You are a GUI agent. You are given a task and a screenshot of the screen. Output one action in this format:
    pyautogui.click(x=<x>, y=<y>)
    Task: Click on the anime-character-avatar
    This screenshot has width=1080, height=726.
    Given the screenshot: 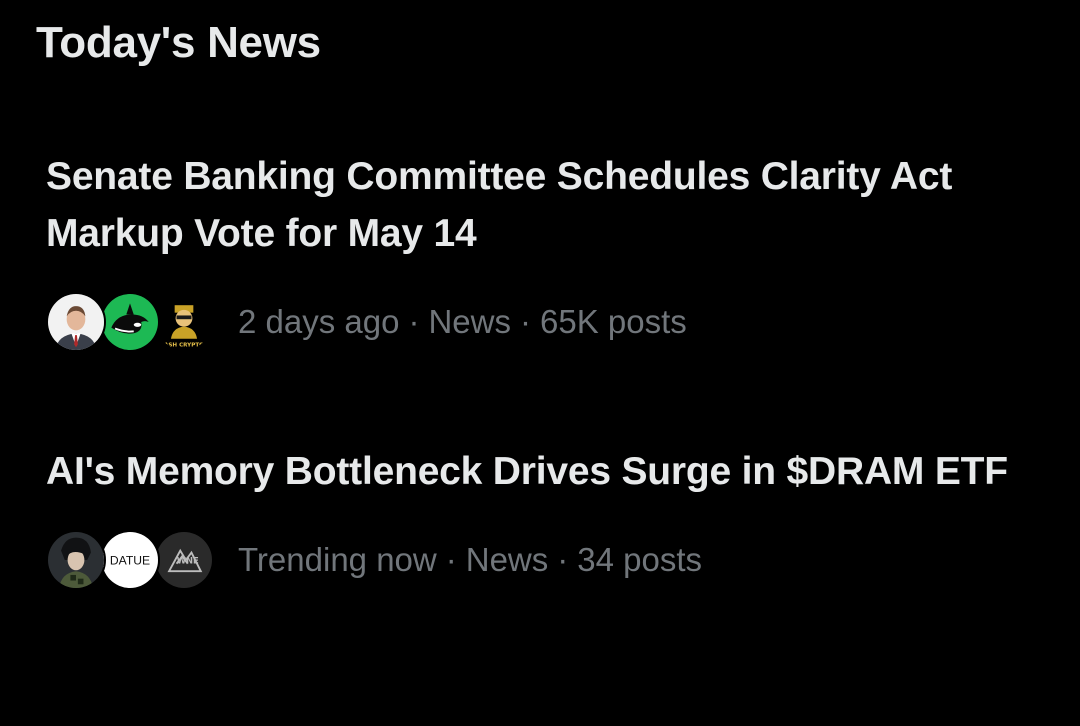 What is the action you would take?
    pyautogui.click(x=76, y=560)
    